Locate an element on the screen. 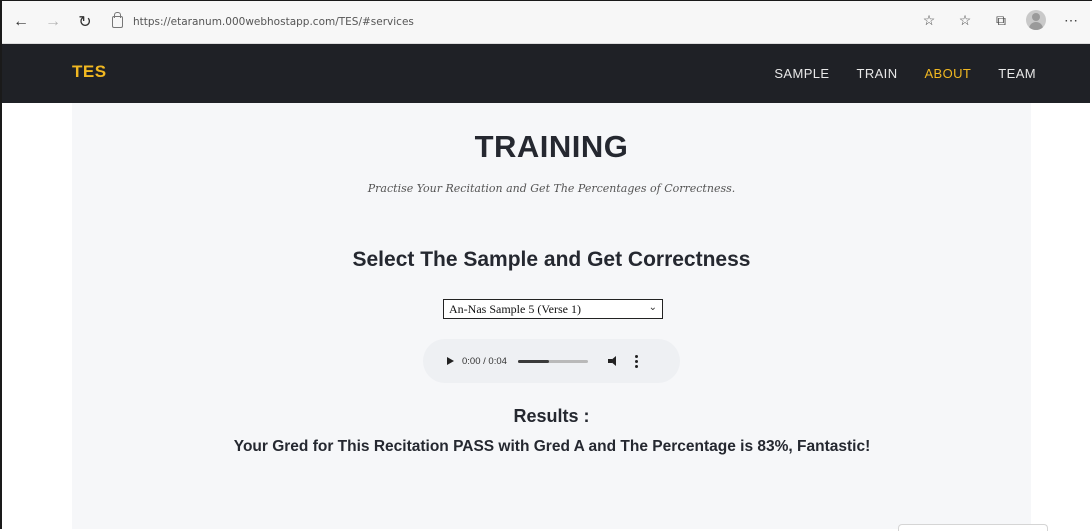  nav-item-sample: SAMPLE is located at coordinates (801, 73).